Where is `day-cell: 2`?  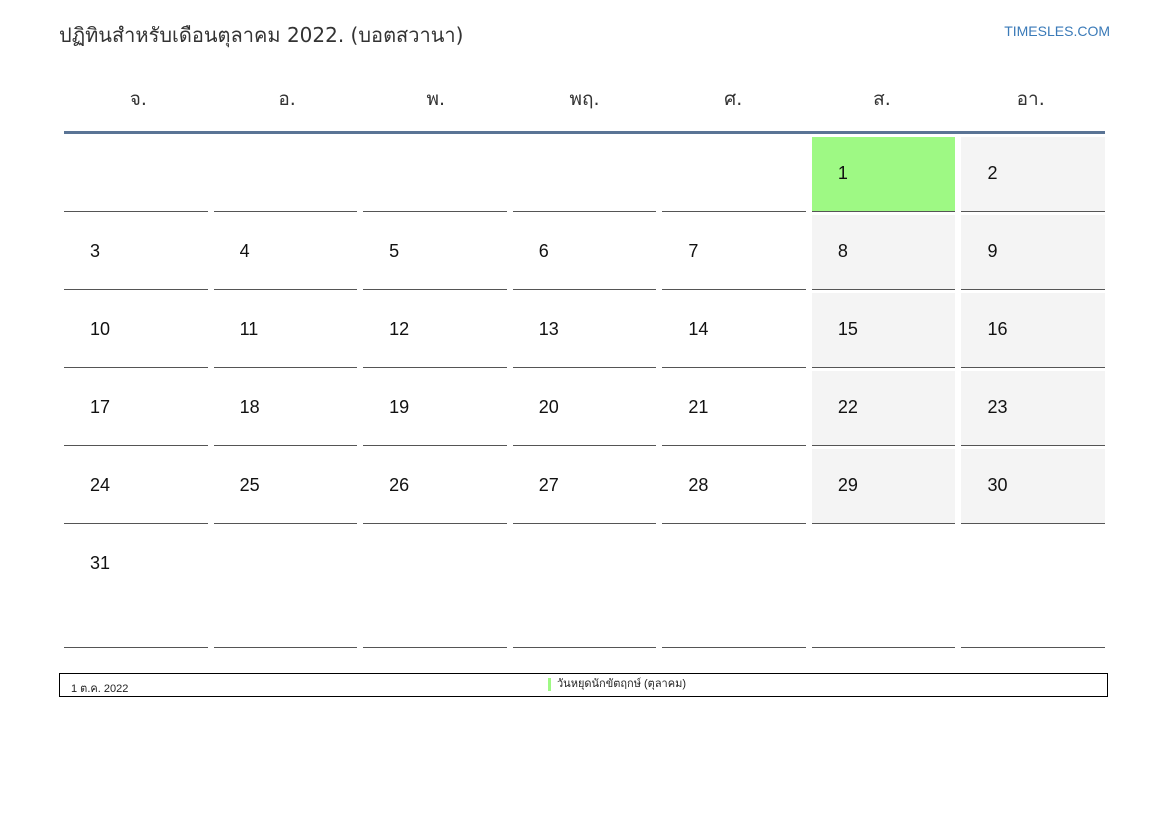
day-cell: 2 is located at coordinates (1033, 174).